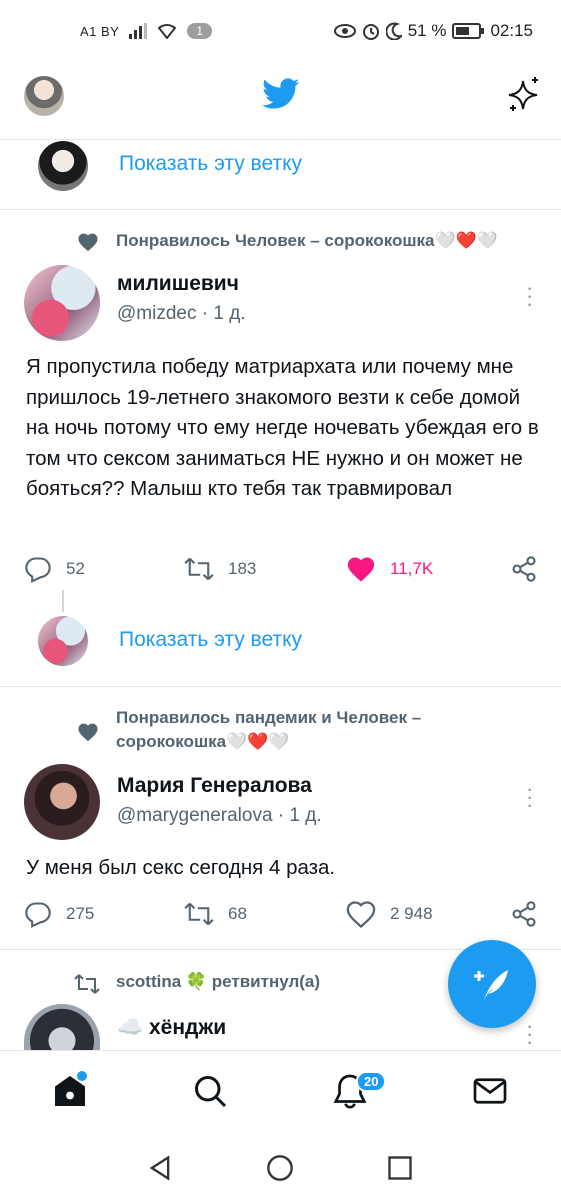  What do you see at coordinates (63, 601) in the screenshot?
I see `thread-line` at bounding box center [63, 601].